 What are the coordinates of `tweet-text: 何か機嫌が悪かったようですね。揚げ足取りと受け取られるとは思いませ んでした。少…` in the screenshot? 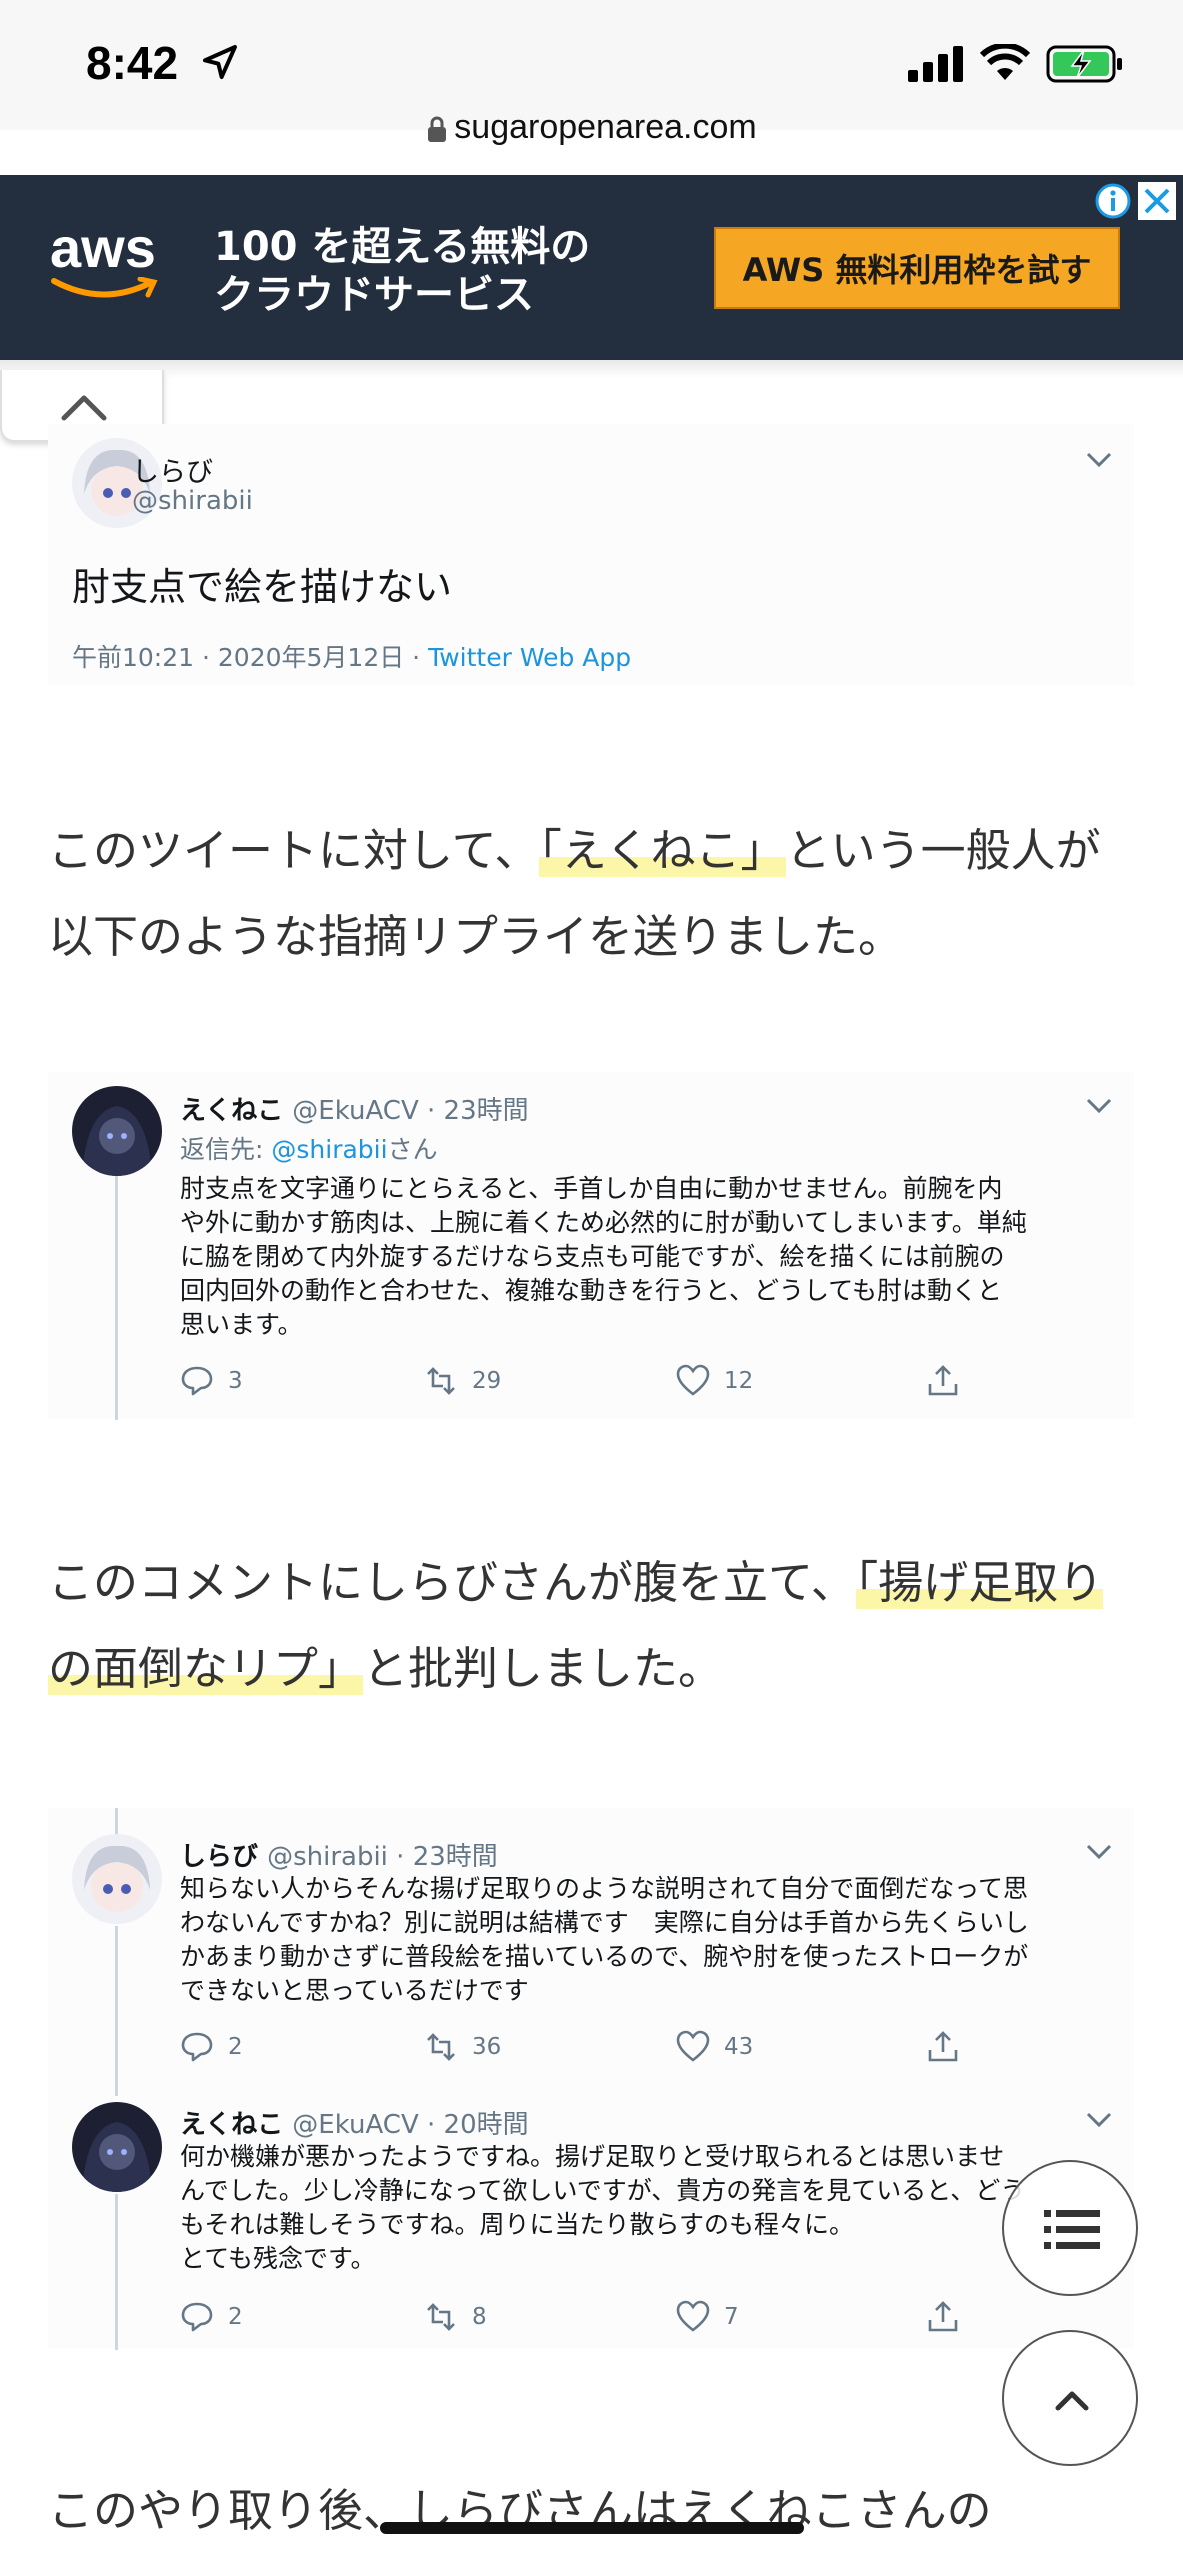 It's located at (603, 2207).